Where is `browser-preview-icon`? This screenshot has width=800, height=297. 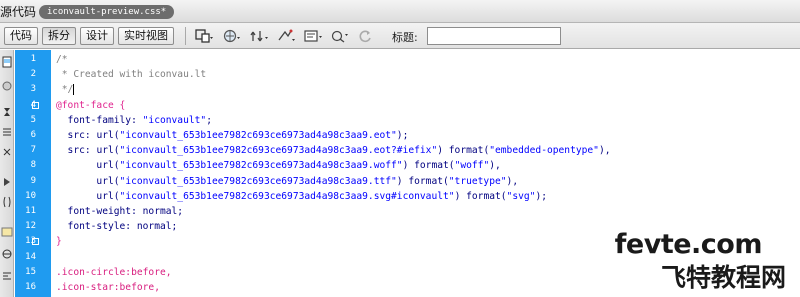
browser-preview-icon is located at coordinates (232, 36).